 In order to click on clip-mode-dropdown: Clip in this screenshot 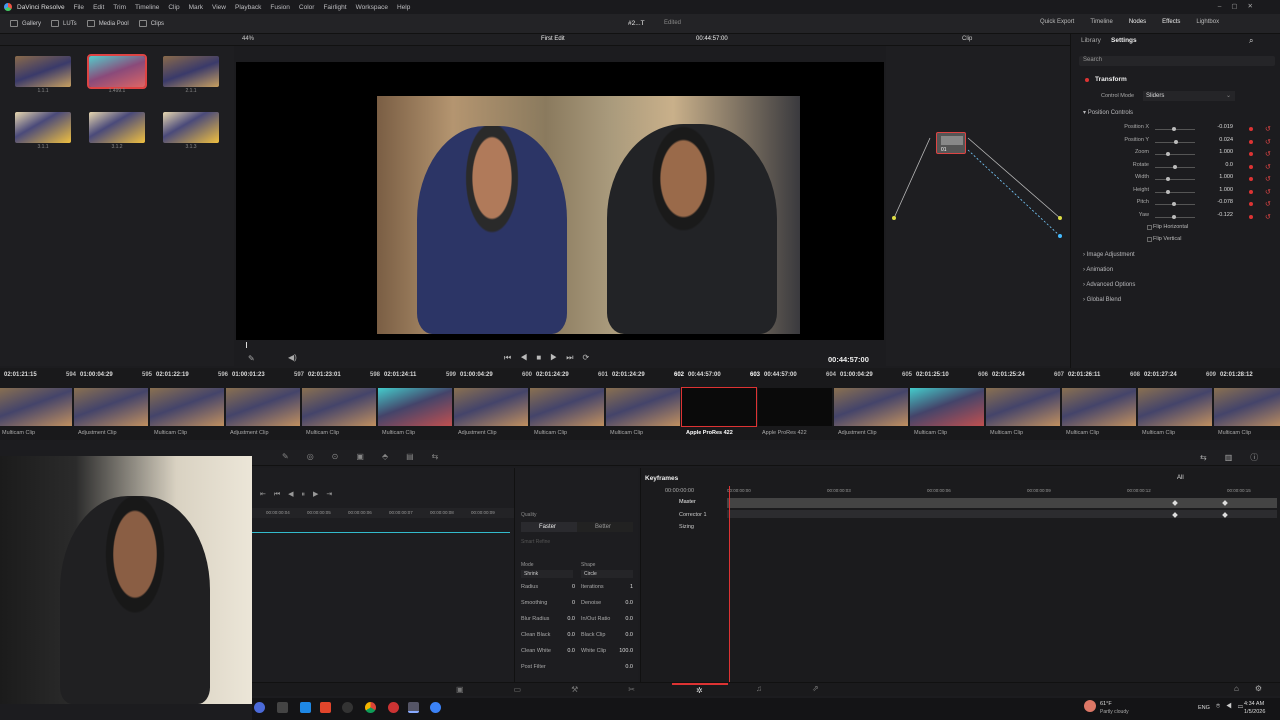, I will do `click(967, 39)`.